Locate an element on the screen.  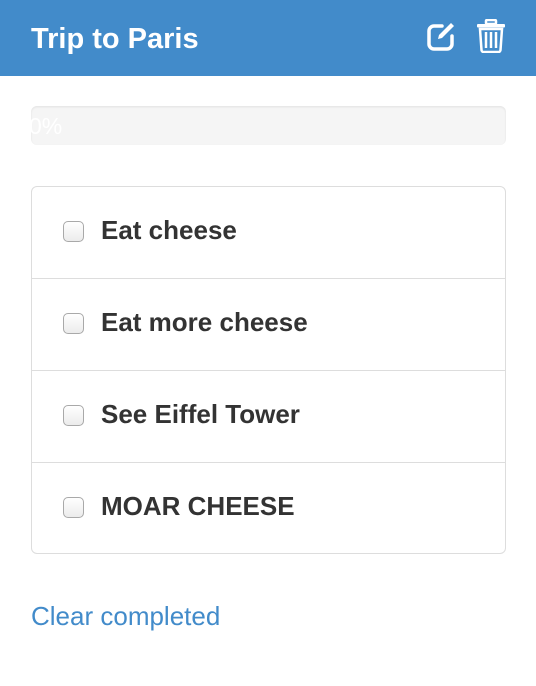
trash-icon is located at coordinates (491, 36).